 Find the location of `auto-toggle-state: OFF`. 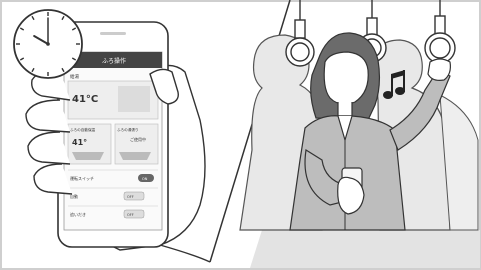

auto-toggle-state: OFF is located at coordinates (130, 197).